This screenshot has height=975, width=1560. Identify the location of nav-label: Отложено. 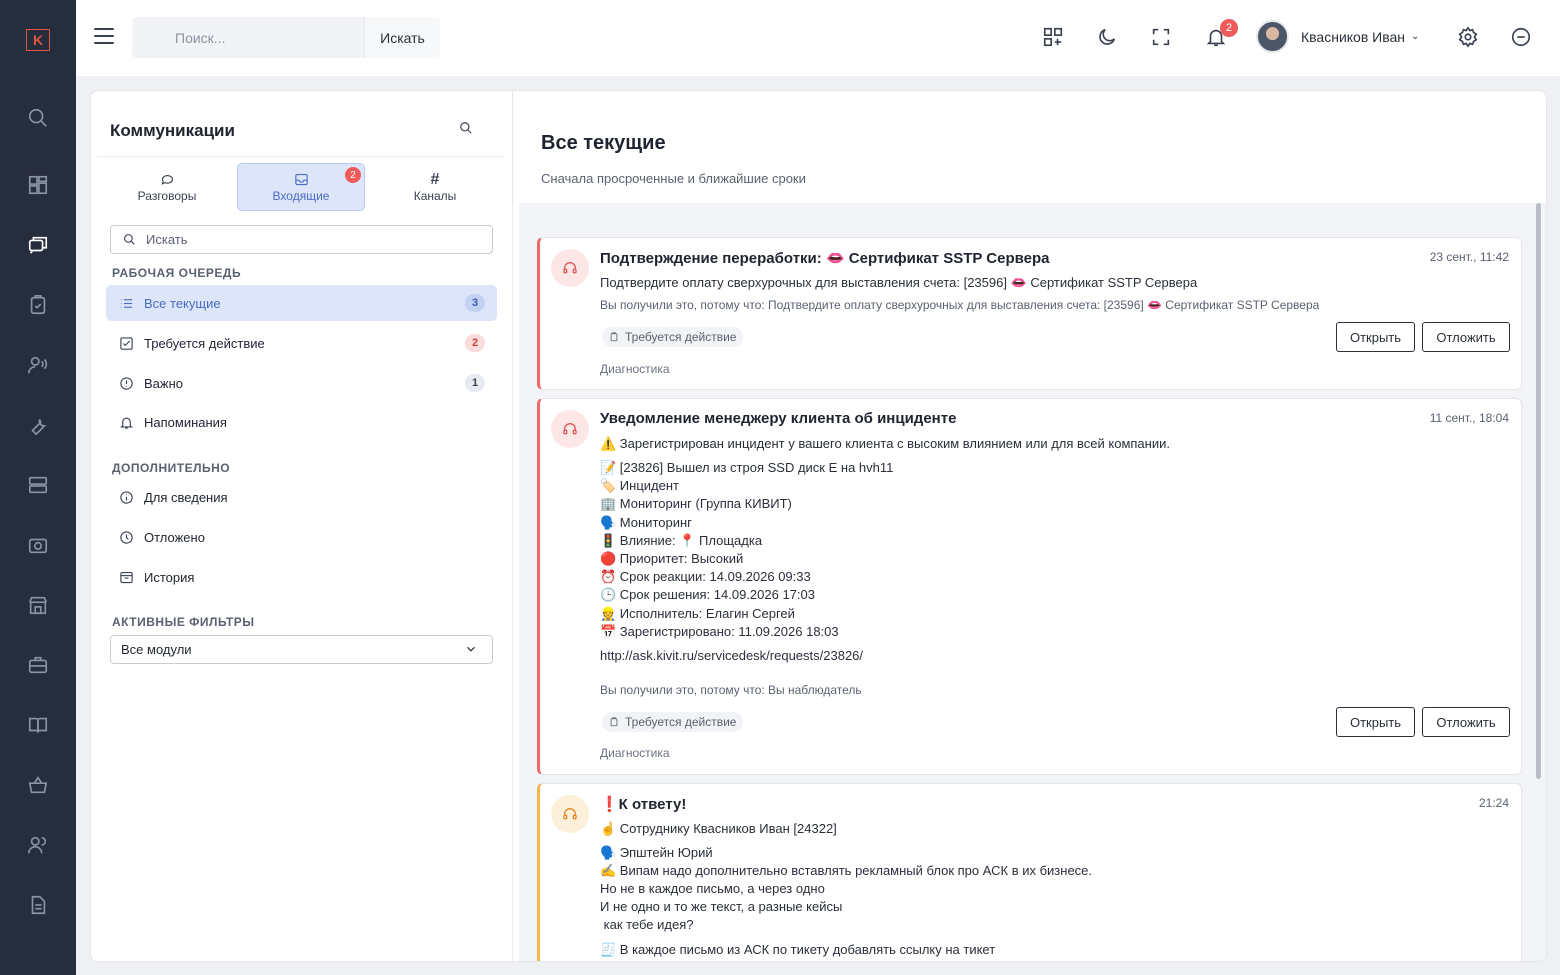
(174, 537).